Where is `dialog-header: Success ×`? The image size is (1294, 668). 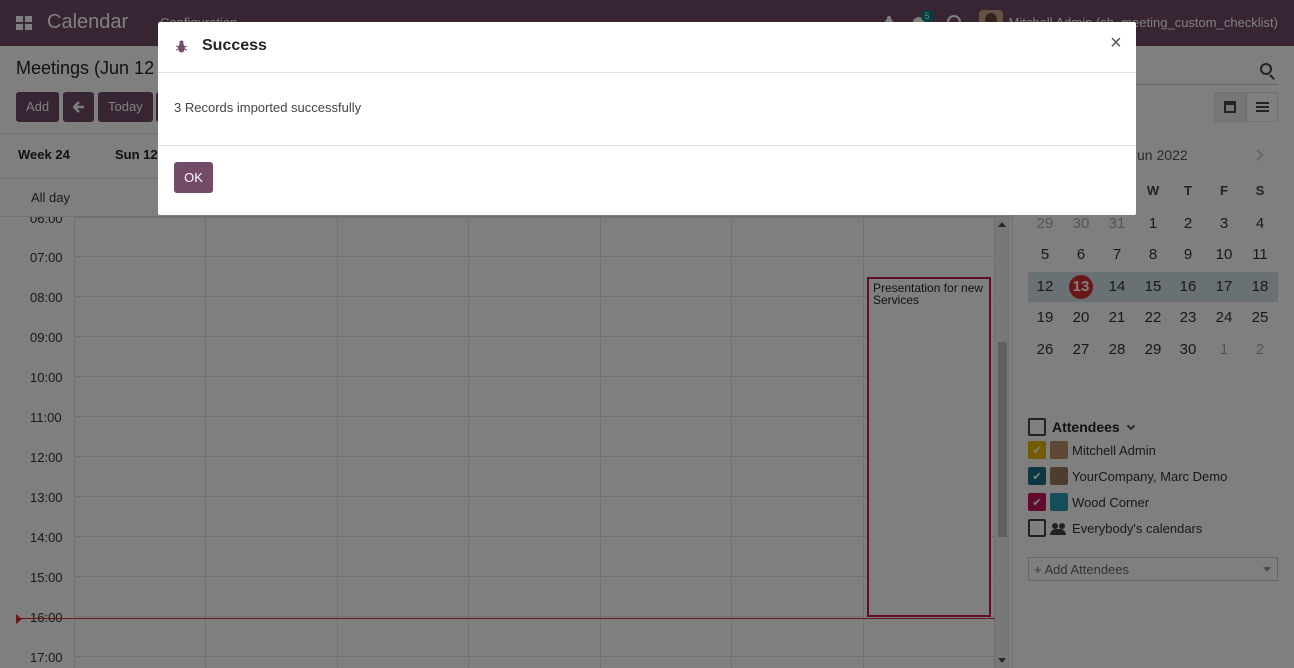 dialog-header: Success × is located at coordinates (647, 47).